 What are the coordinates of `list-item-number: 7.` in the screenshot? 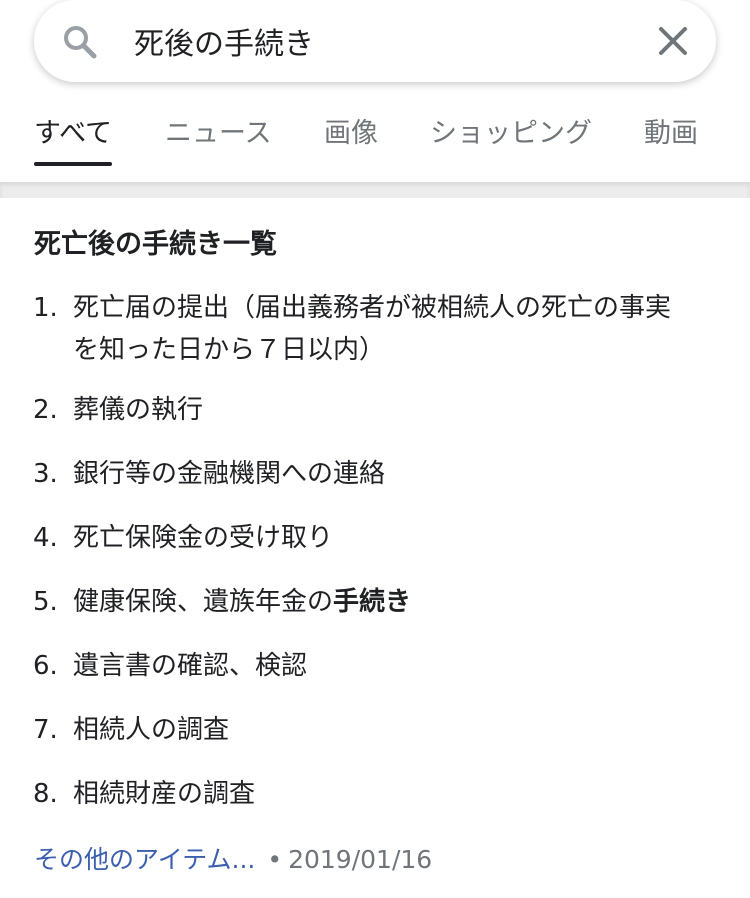 It's located at (45, 730).